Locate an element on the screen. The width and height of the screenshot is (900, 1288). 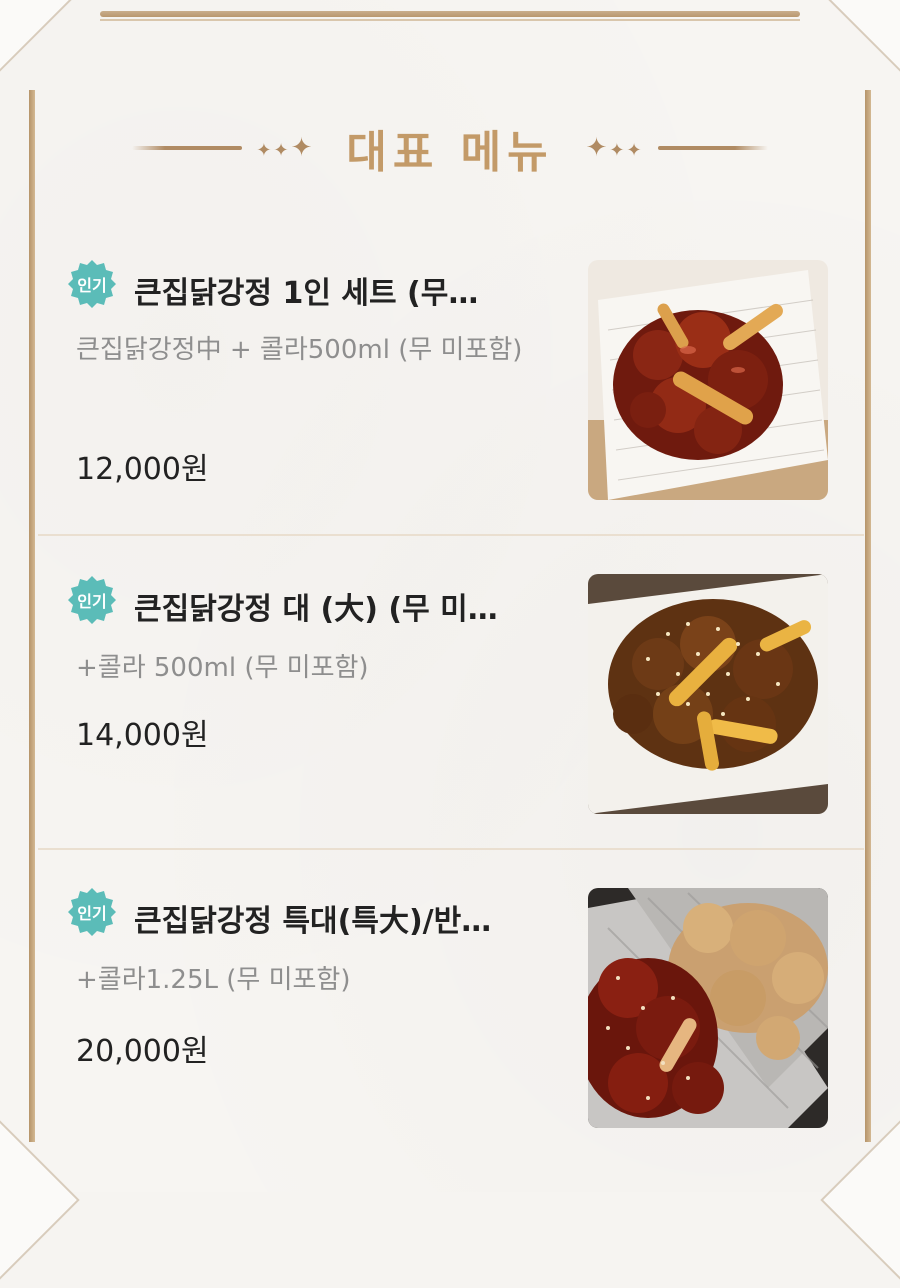
menu-item-price: 20,000원 is located at coordinates (142, 1051).